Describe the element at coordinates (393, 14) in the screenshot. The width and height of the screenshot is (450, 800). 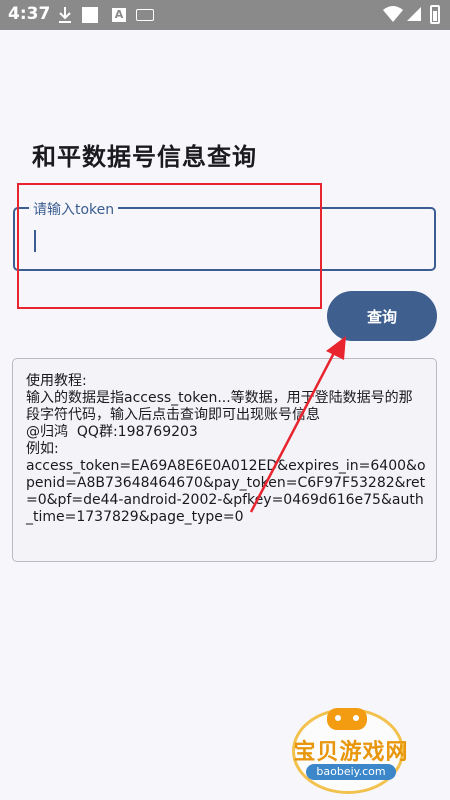
I see `wifi-icon` at that location.